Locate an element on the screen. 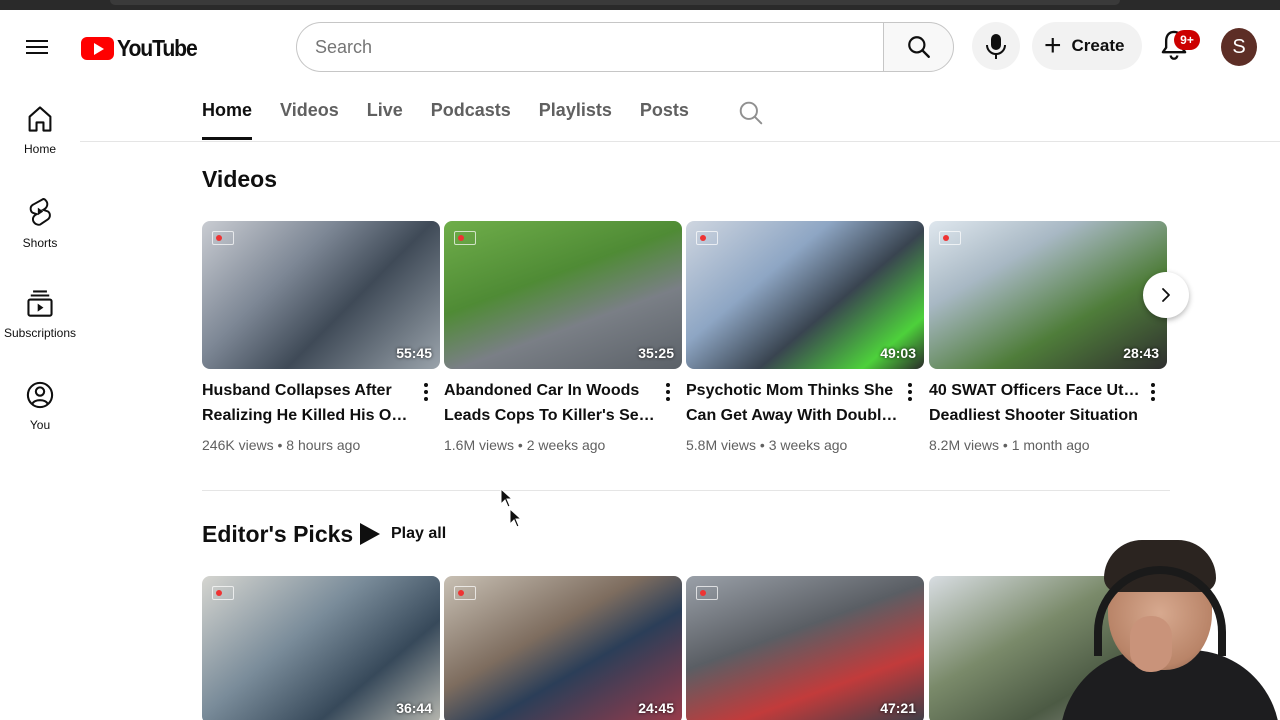 The width and height of the screenshot is (1280, 720). play-all-label: Play all is located at coordinates (419, 533).